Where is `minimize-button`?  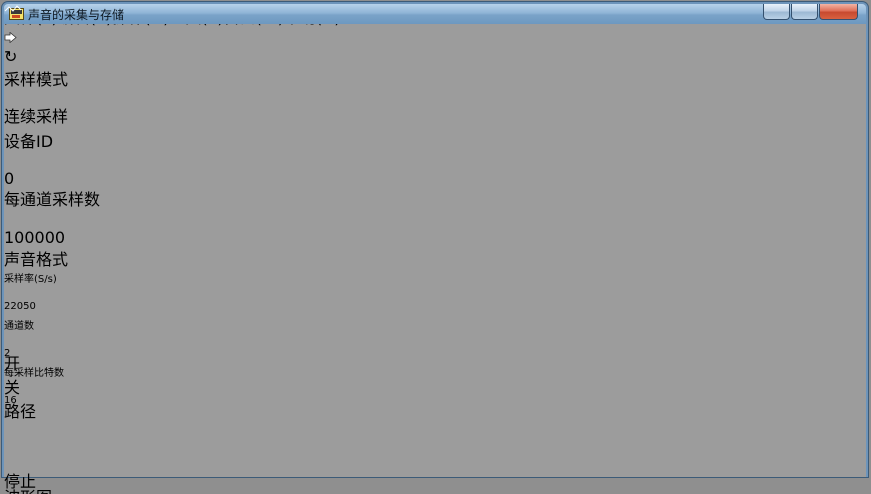
minimize-button is located at coordinates (776, 12).